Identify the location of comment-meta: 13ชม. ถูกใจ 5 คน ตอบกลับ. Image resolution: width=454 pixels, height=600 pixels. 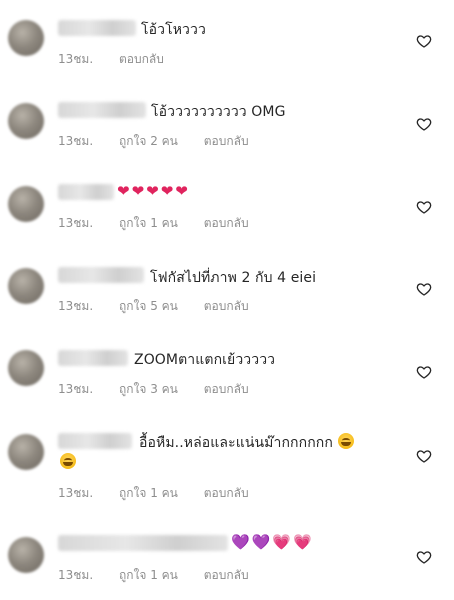
(164, 306).